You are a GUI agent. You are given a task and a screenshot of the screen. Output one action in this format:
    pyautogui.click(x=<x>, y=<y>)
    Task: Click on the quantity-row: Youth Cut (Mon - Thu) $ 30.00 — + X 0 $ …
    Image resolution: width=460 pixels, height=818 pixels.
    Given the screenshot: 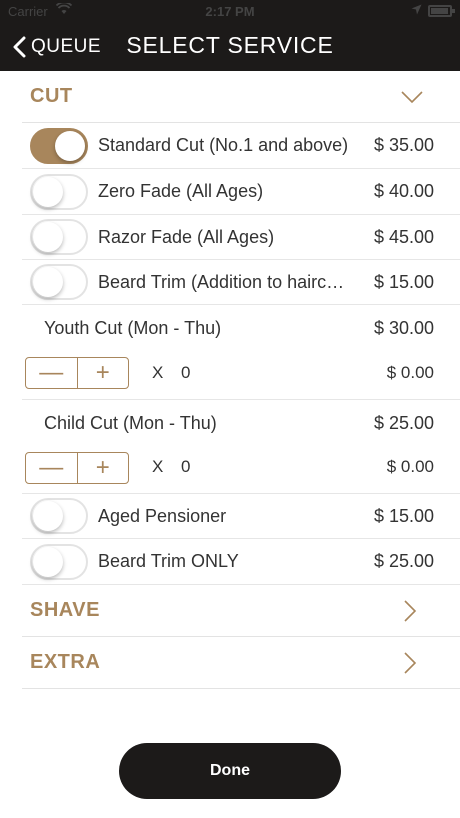 What is the action you would take?
    pyautogui.click(x=241, y=352)
    